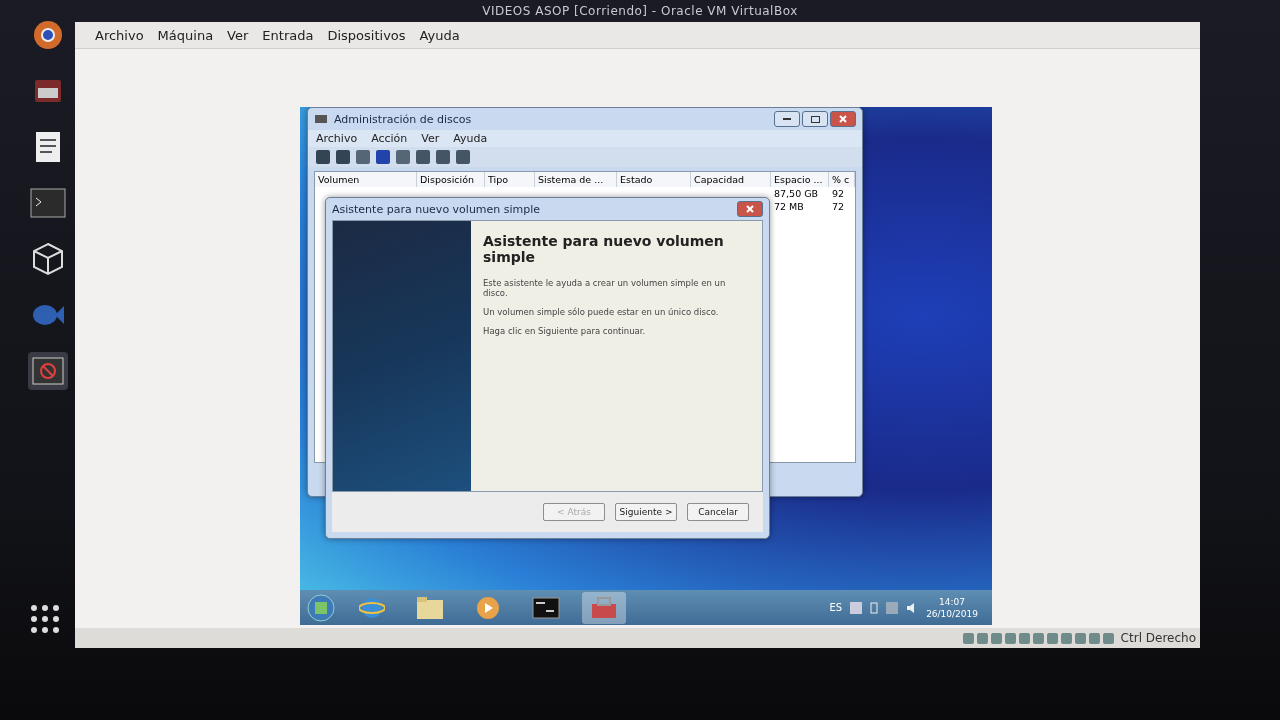 This screenshot has height=720, width=1280. I want to click on blocked-screen-icon, so click(48, 371).